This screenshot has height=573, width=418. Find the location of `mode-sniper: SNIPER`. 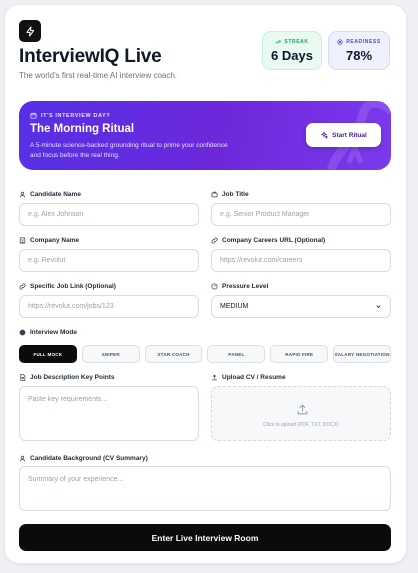

mode-sniper: SNIPER is located at coordinates (110, 354).